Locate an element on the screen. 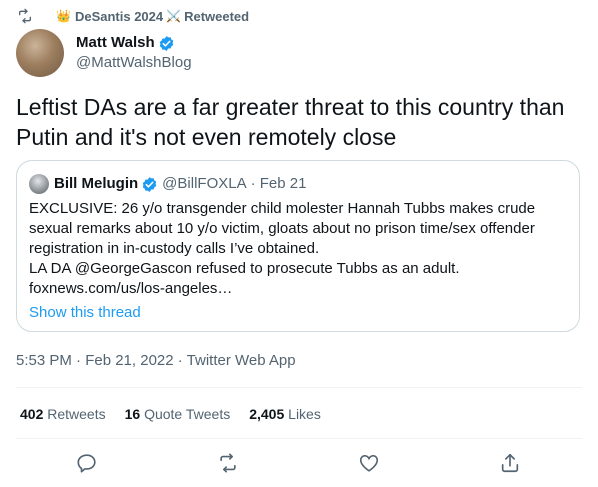 The image size is (598, 487). quoted-tweet-date: · Feb 21 is located at coordinates (278, 183).